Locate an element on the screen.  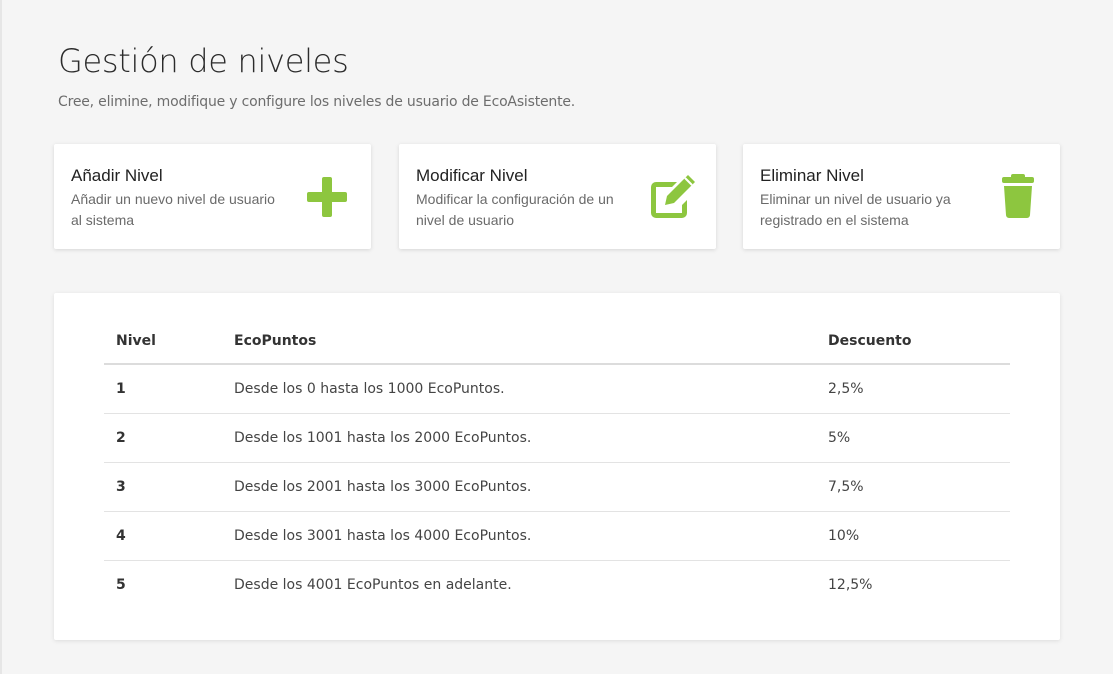
delete-level-title: Eliminar Nivel is located at coordinates (812, 175).